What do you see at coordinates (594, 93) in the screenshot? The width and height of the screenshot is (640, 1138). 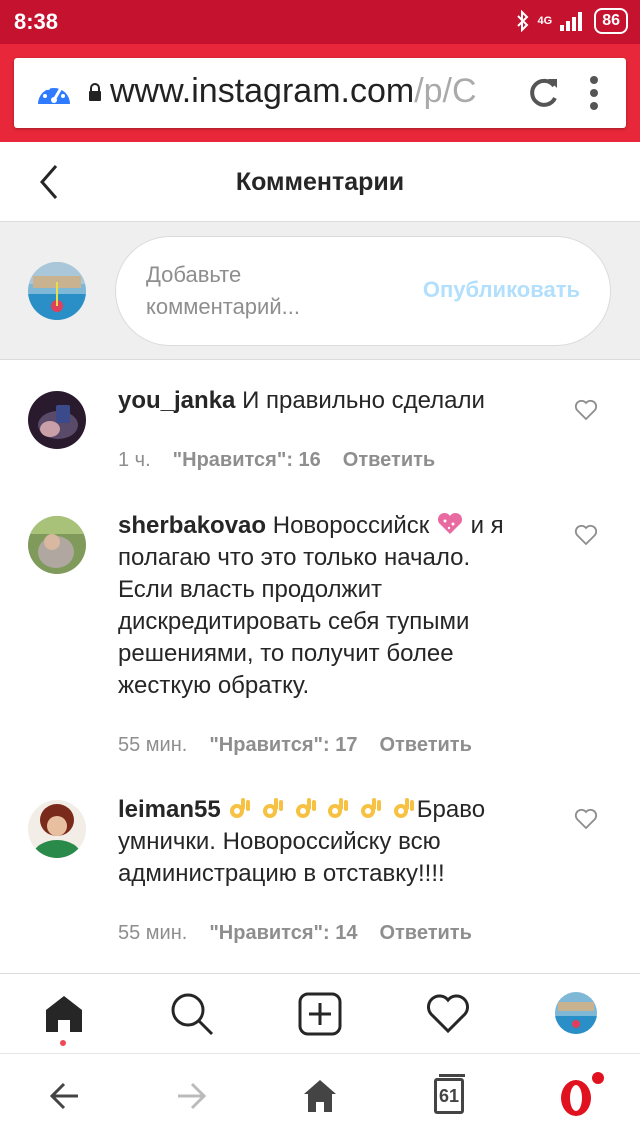 I see `menu-dots-icon` at bounding box center [594, 93].